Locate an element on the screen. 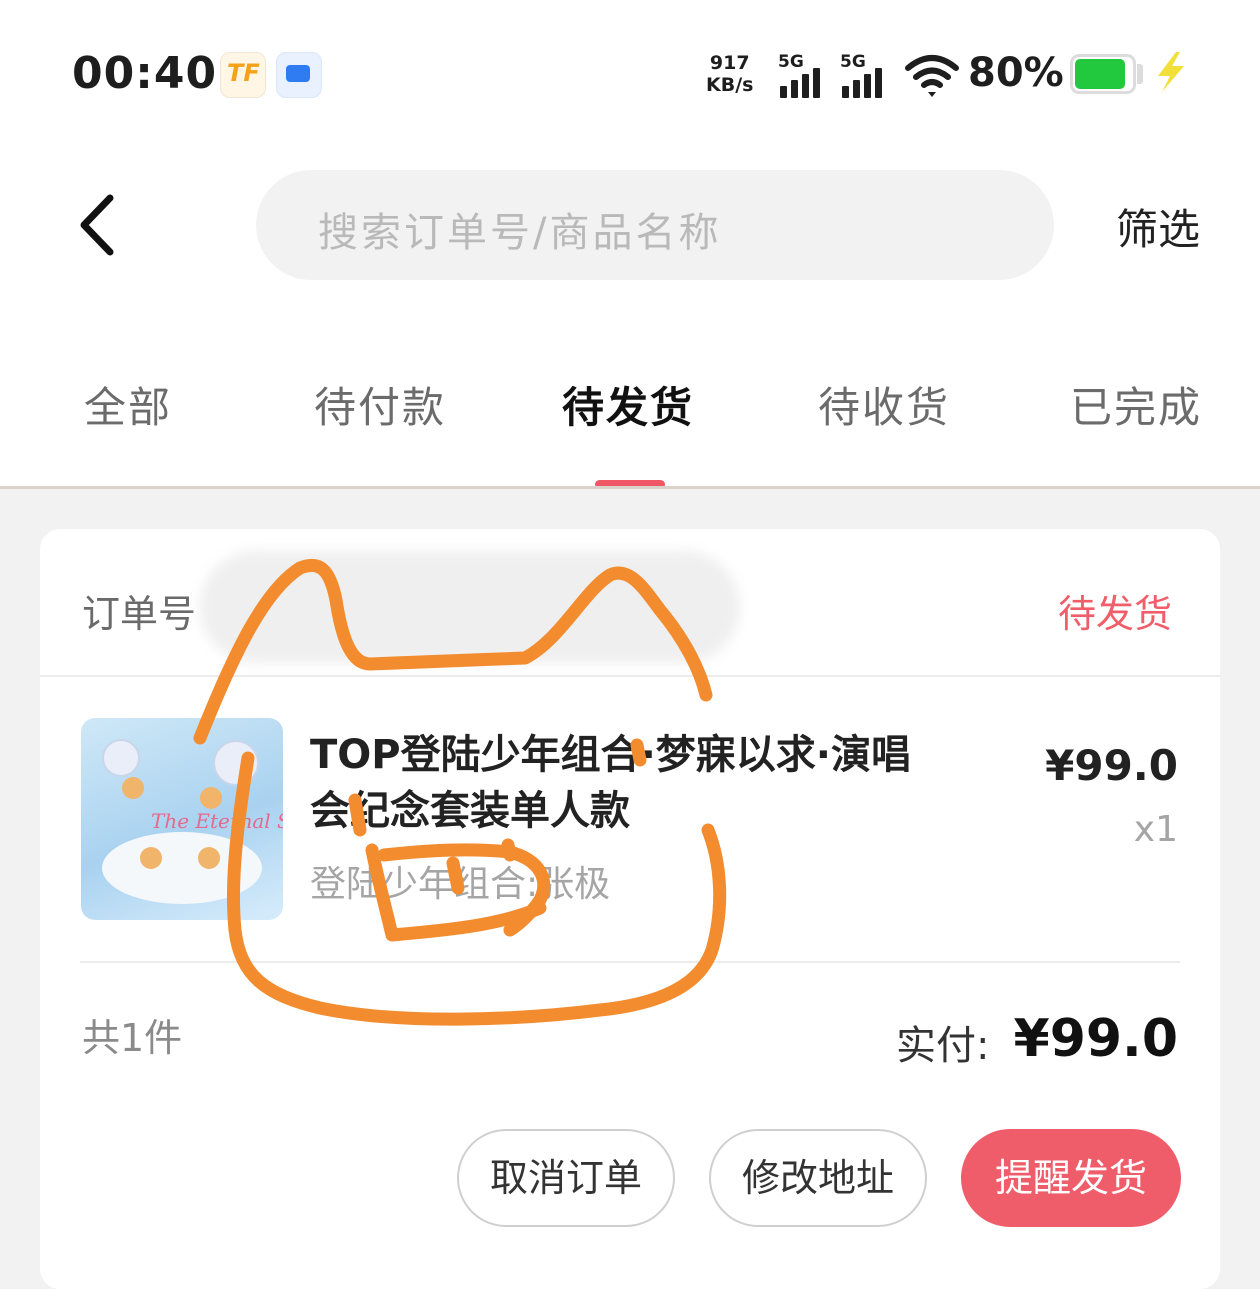 Image resolution: width=1260 pixels, height=1289 pixels. product-image: The Eternal Second is located at coordinates (182, 819).